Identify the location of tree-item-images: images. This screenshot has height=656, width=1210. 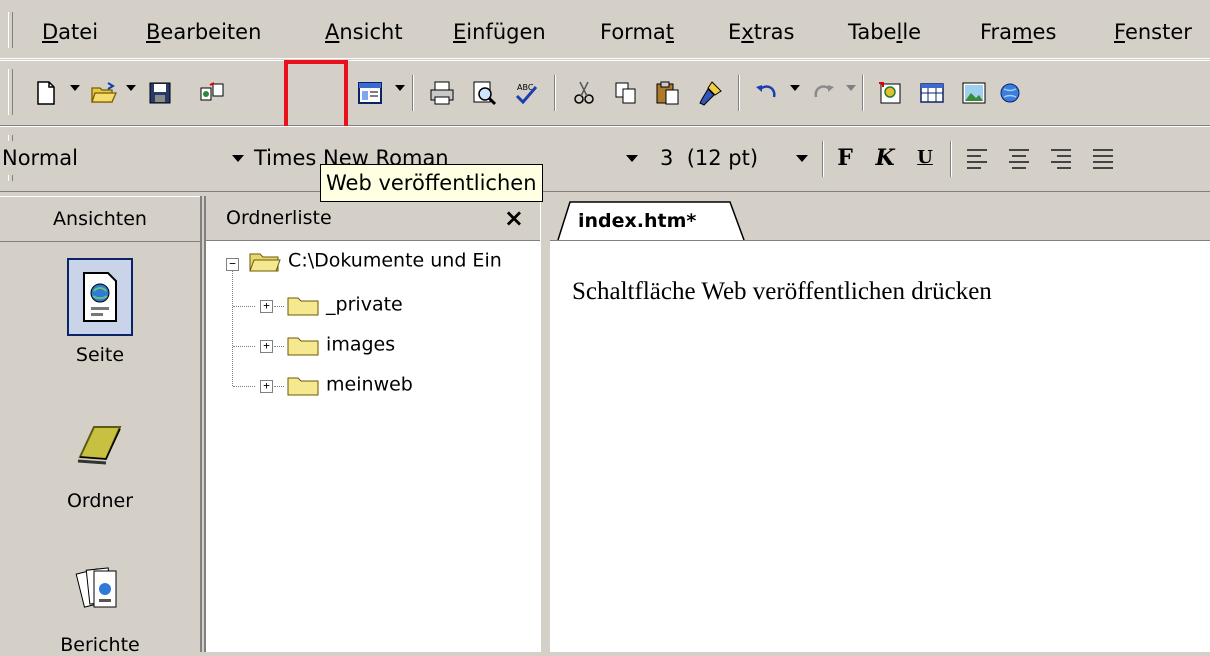
(340, 345).